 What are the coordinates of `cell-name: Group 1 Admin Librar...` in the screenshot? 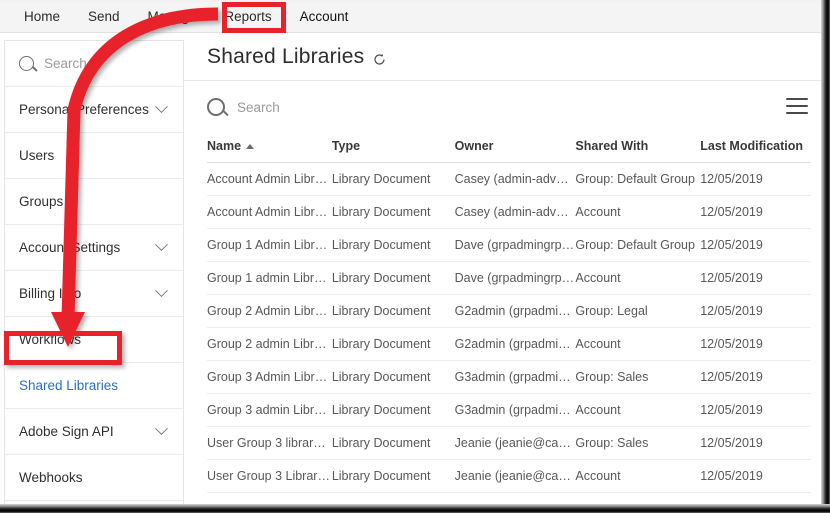 It's located at (269, 245).